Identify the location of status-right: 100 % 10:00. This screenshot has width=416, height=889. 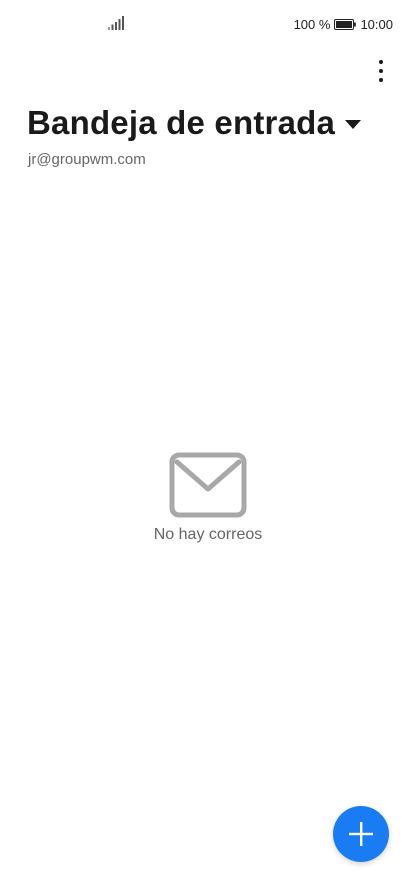
(343, 24).